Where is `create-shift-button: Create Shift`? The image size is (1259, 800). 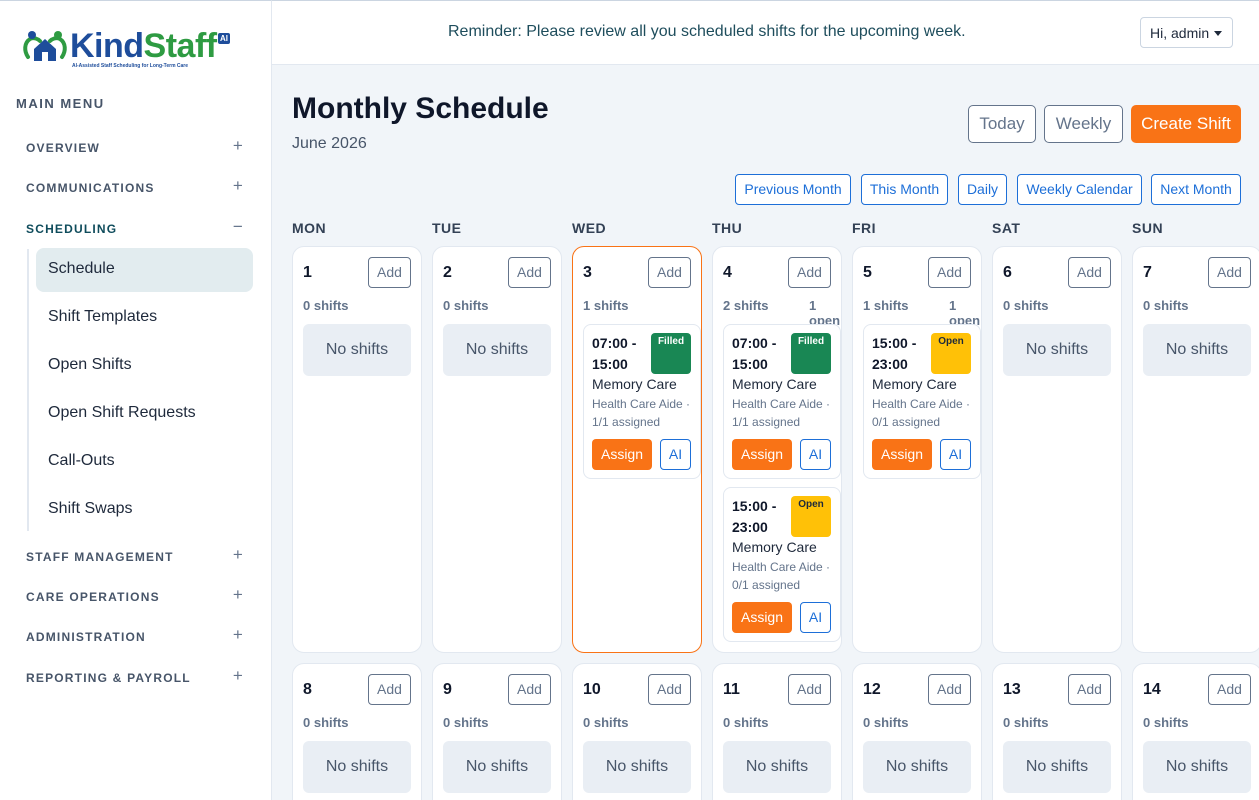
create-shift-button: Create Shift is located at coordinates (1186, 124).